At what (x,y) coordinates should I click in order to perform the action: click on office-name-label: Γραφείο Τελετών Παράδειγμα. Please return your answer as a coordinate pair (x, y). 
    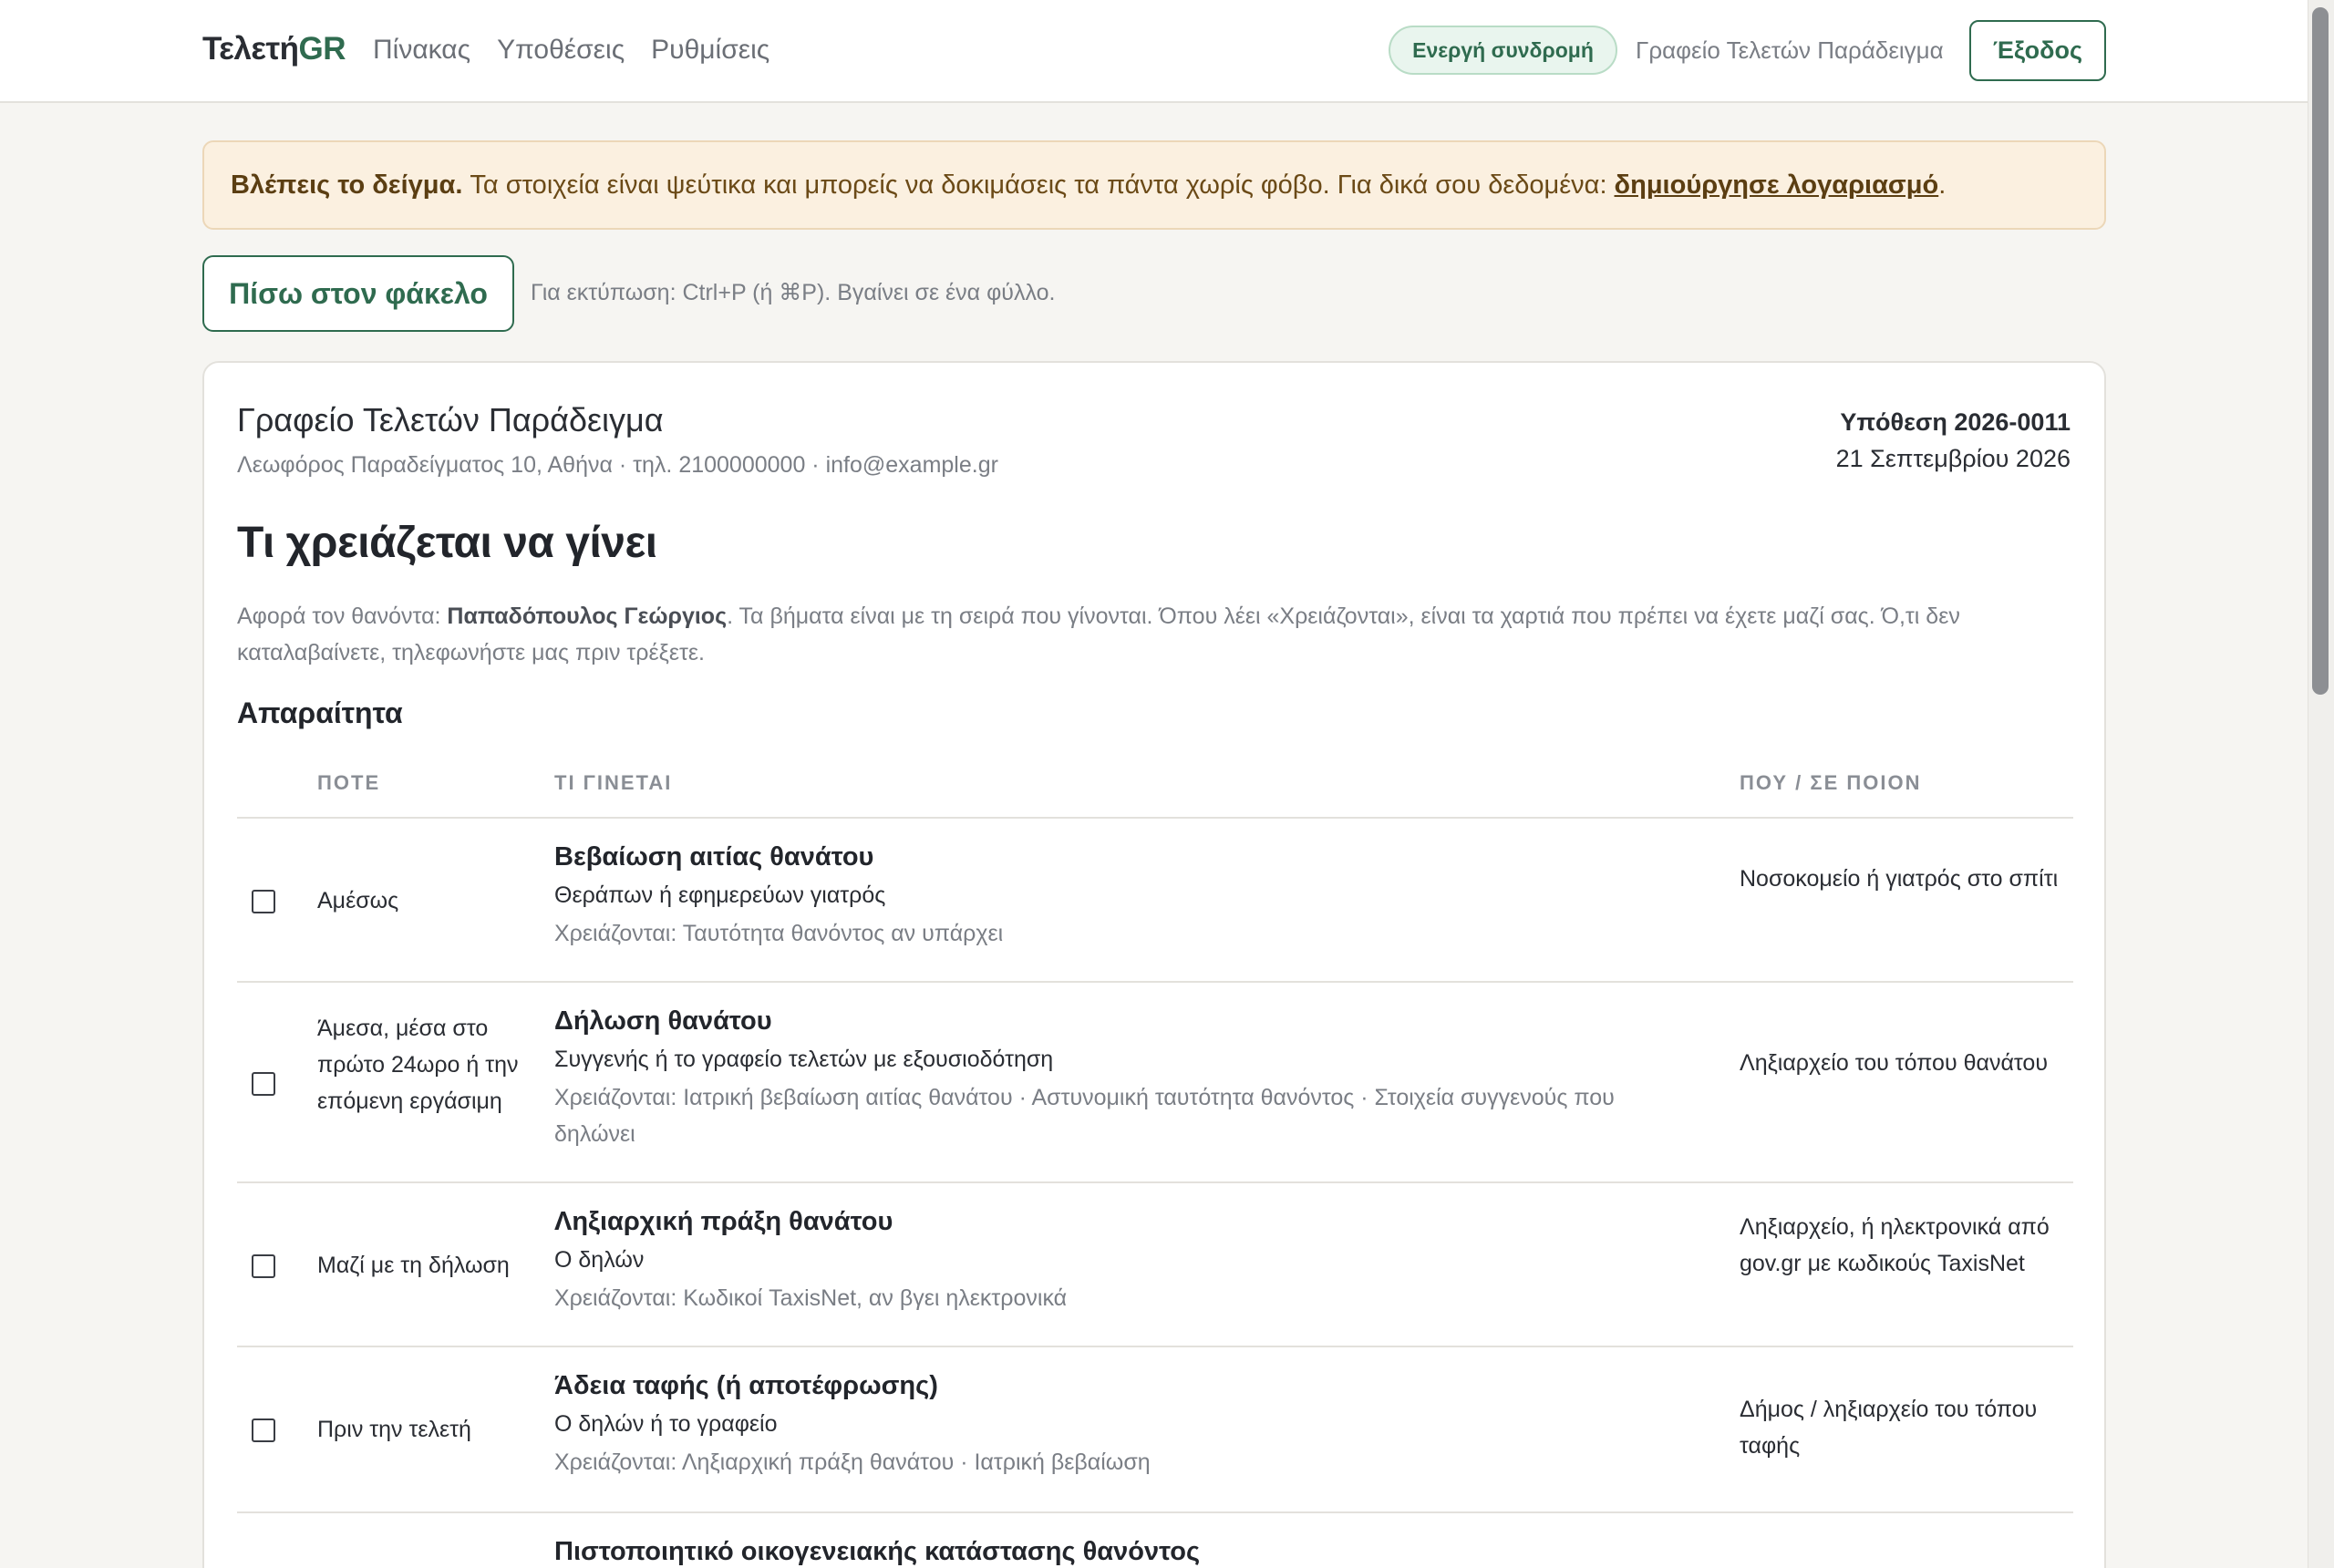
    Looking at the image, I should click on (1790, 50).